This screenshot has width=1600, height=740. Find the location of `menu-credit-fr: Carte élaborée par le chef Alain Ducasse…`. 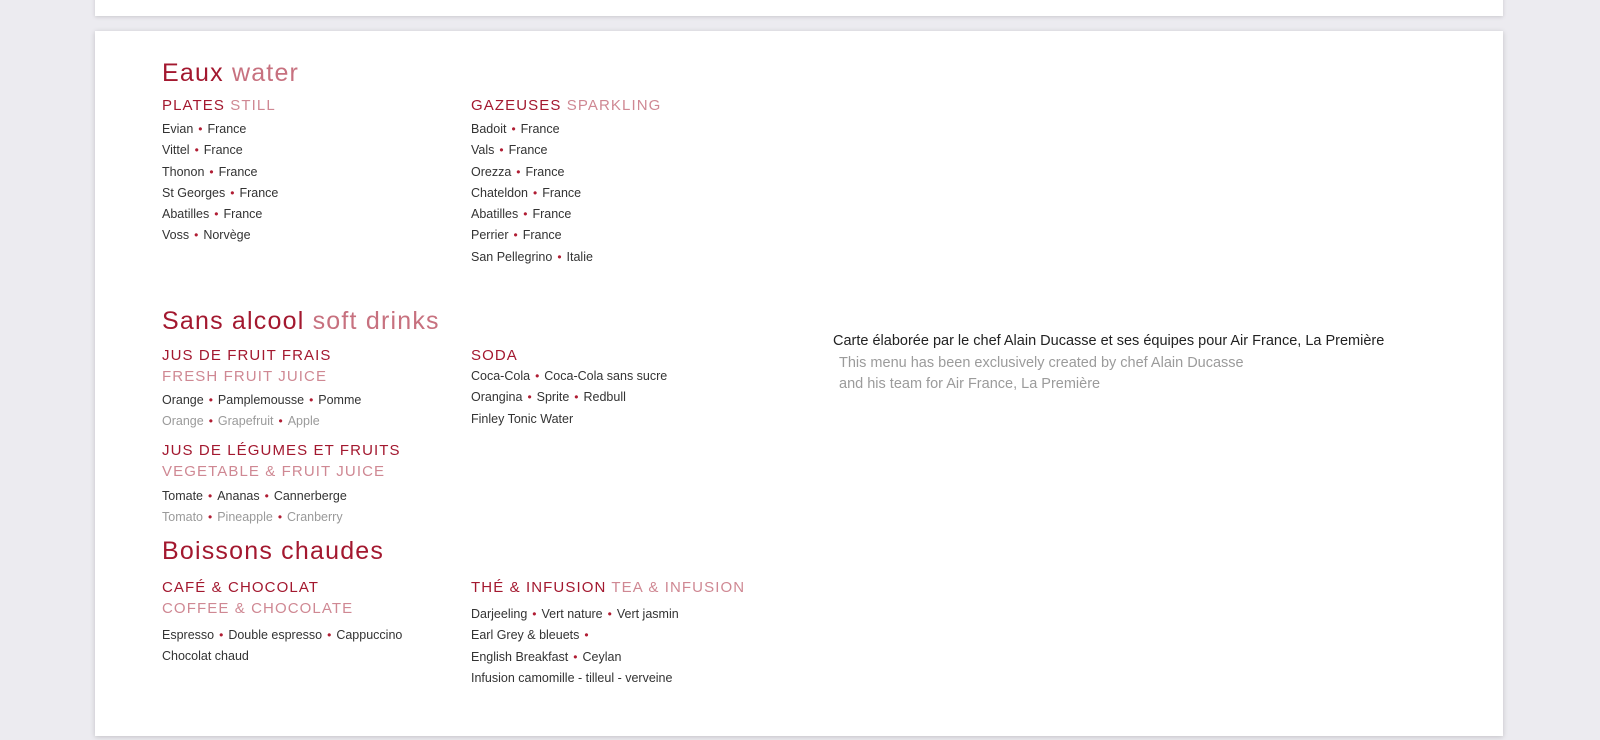

menu-credit-fr: Carte élaborée par le chef Alain Ducasse… is located at coordinates (1109, 341).